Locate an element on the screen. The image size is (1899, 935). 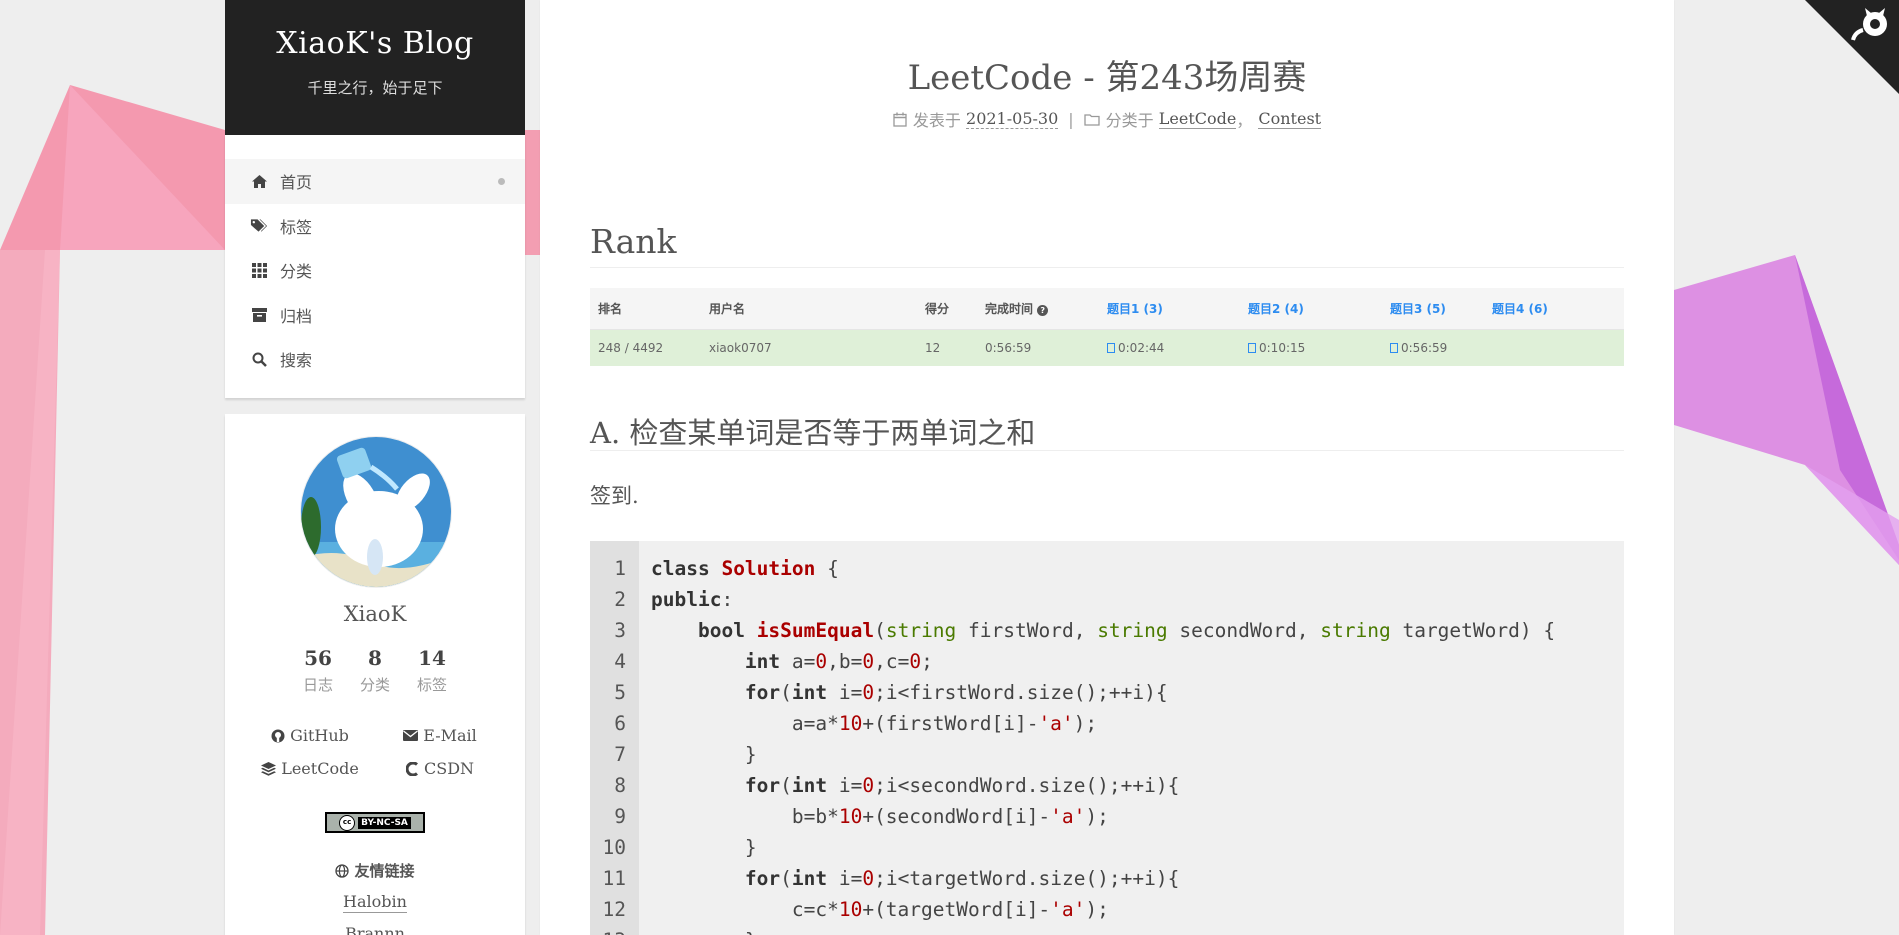
cell-rank: 248 / 4492 is located at coordinates (631, 348).